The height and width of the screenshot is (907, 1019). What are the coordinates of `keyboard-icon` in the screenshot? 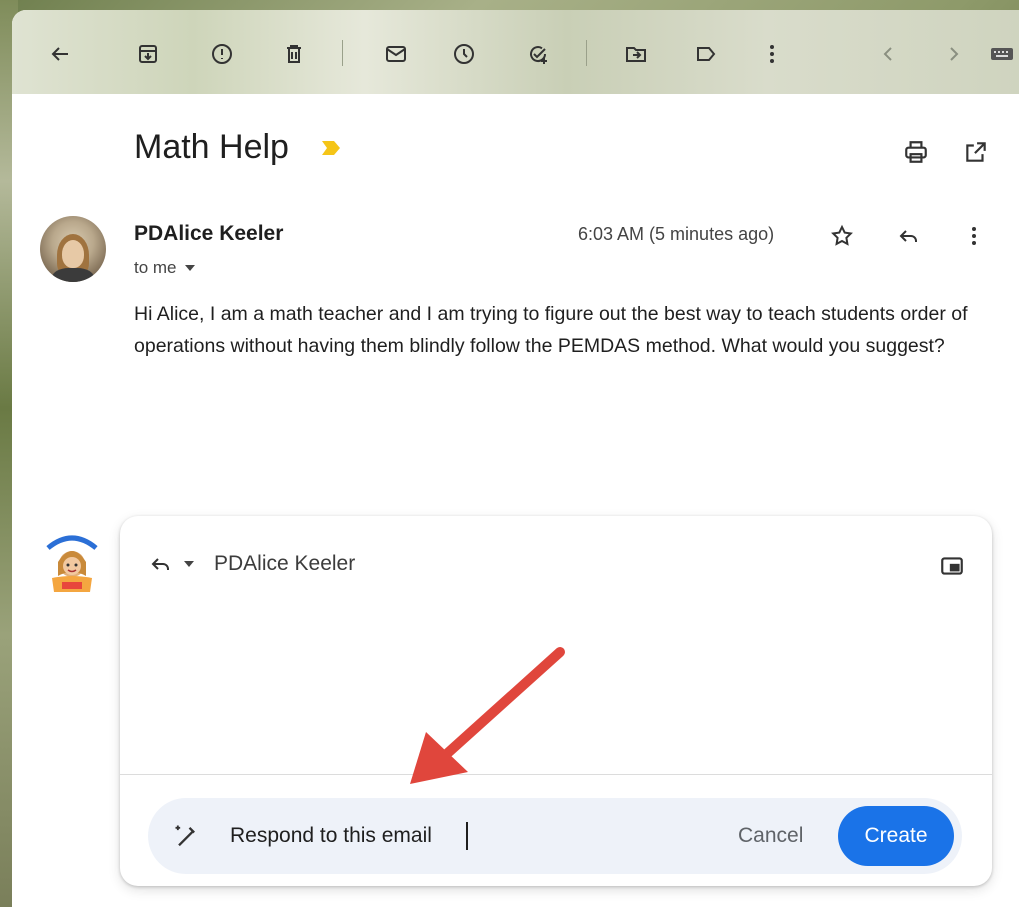 It's located at (1004, 54).